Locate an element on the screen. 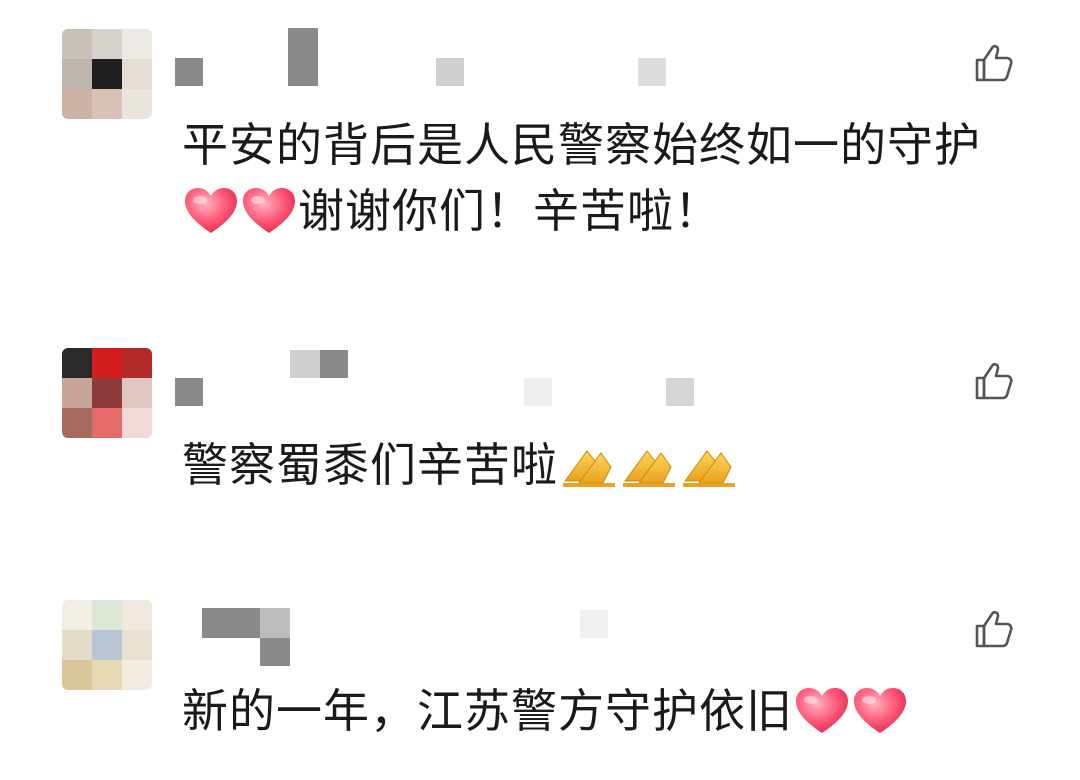  comment-text: 平安的背后是人民警察始终如一的守护谢谢你们！辛苦啦！ is located at coordinates (597, 183).